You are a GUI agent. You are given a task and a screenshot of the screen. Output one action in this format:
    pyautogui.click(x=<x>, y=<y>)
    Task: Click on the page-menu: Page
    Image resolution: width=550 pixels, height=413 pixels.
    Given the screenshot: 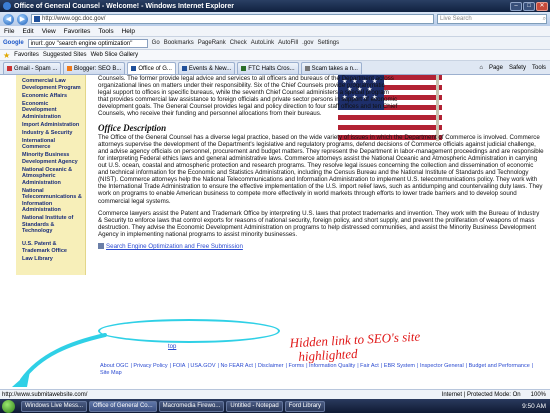 What is the action you would take?
    pyautogui.click(x=496, y=68)
    